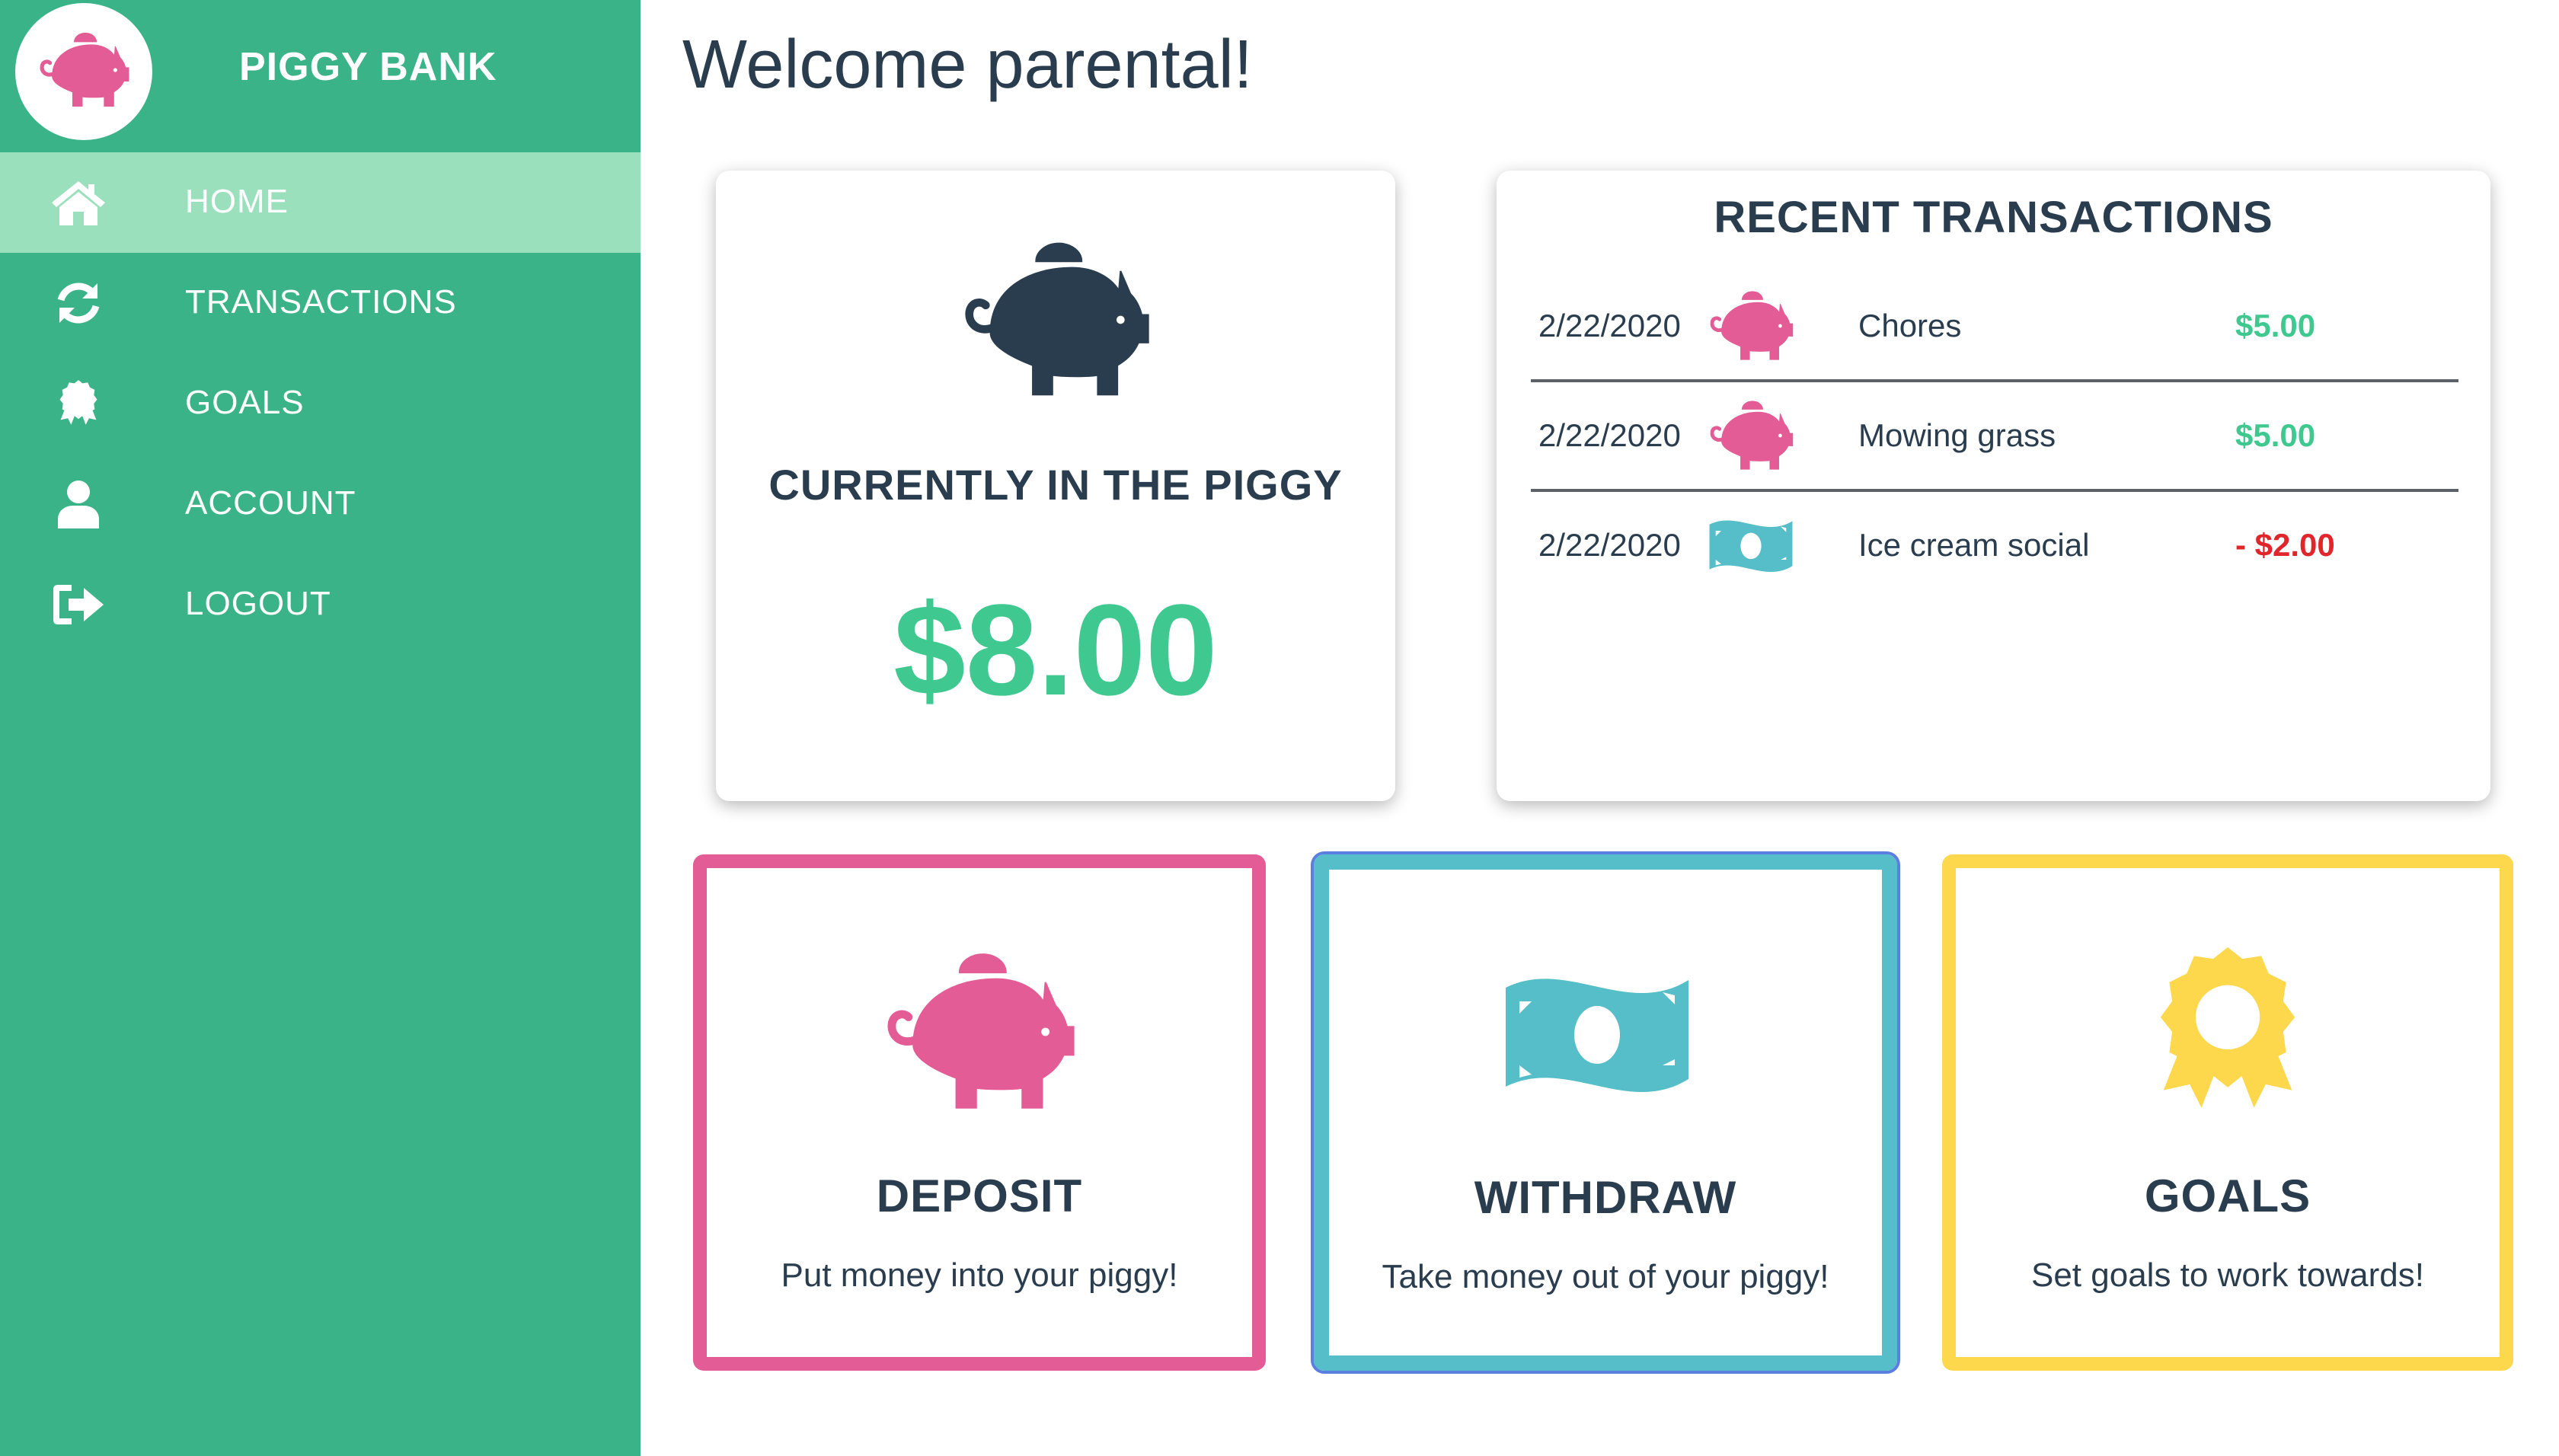 The height and width of the screenshot is (1456, 2559). What do you see at coordinates (979, 1195) in the screenshot?
I see `deposit-title: DEPOSIT` at bounding box center [979, 1195].